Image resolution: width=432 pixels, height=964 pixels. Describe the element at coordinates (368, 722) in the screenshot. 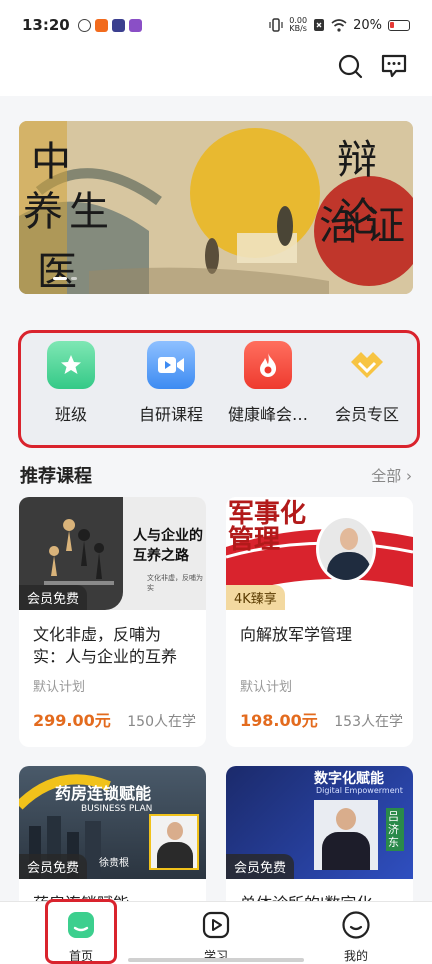

I see `course-learners: 153人在学` at that location.